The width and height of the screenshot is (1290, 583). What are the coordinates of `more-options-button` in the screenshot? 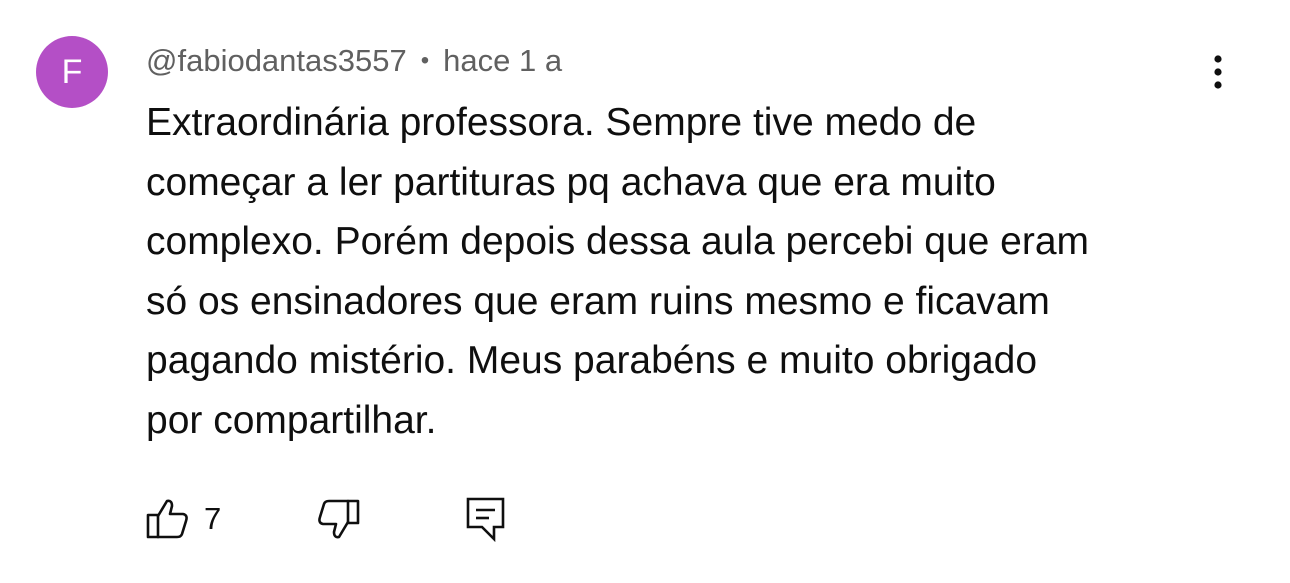 It's located at (1218, 72).